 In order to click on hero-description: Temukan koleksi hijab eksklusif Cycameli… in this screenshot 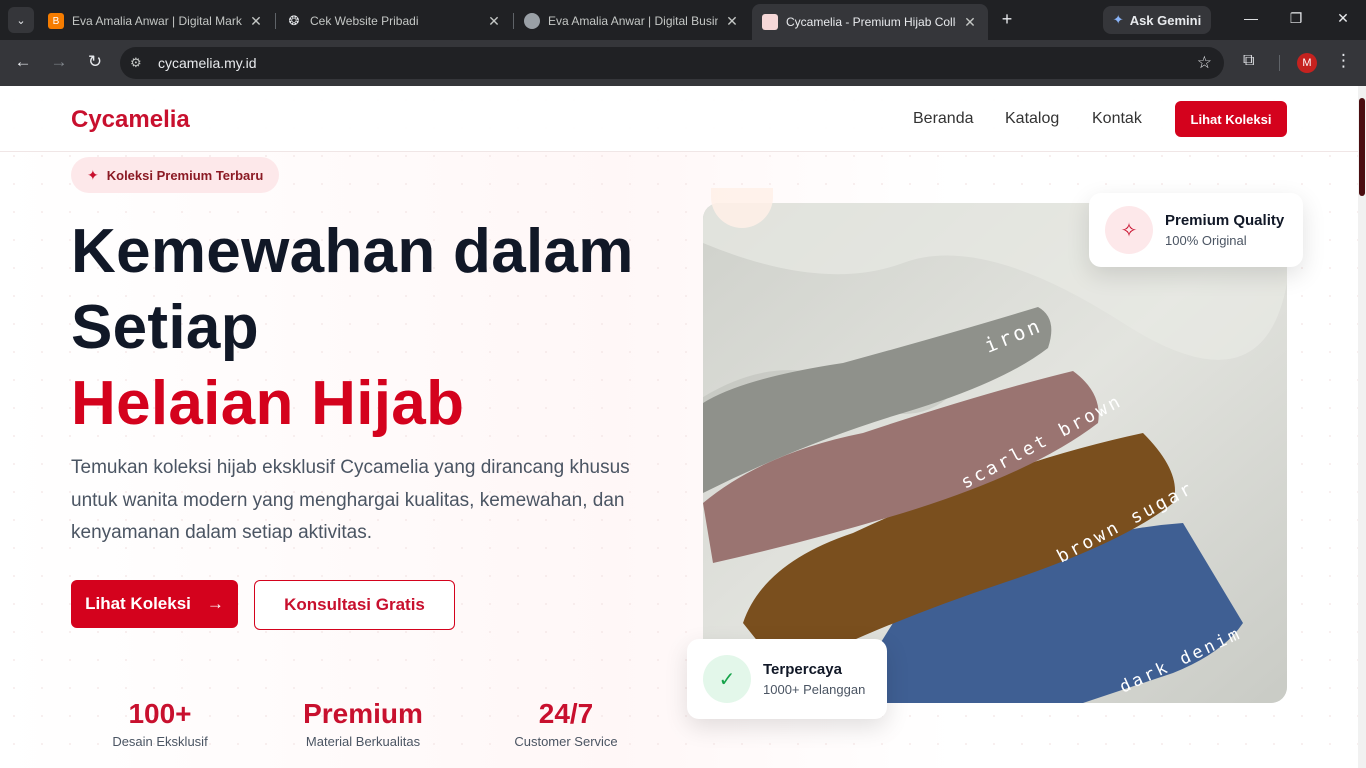, I will do `click(350, 500)`.